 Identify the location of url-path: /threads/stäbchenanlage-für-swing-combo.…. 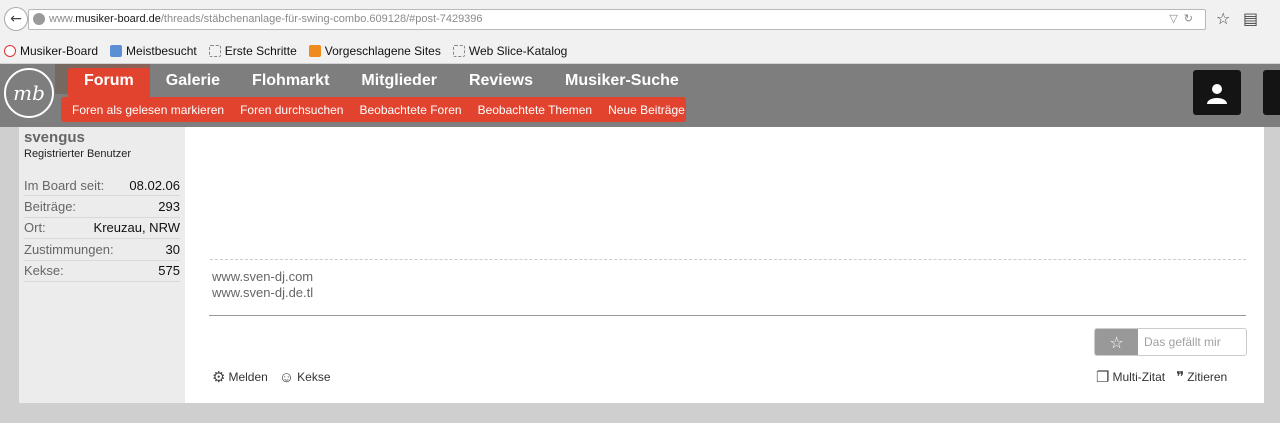
(321, 19).